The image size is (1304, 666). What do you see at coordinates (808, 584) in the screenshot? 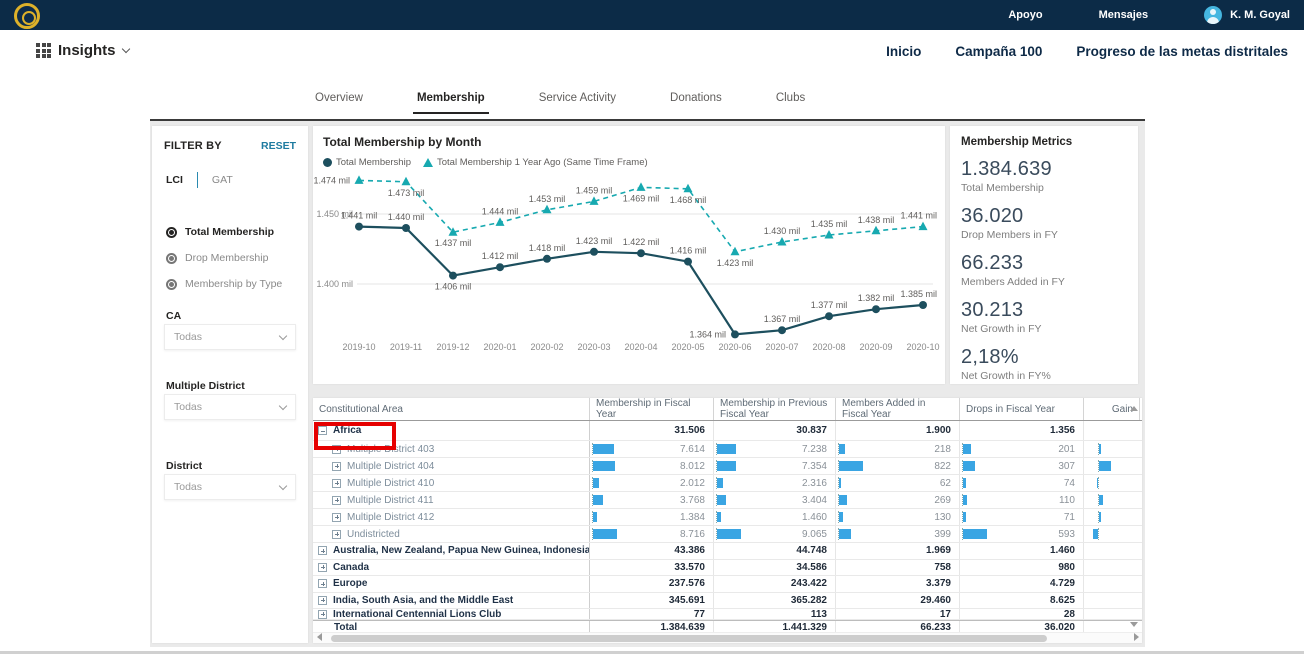
I see `cell-value: 243.422` at bounding box center [808, 584].